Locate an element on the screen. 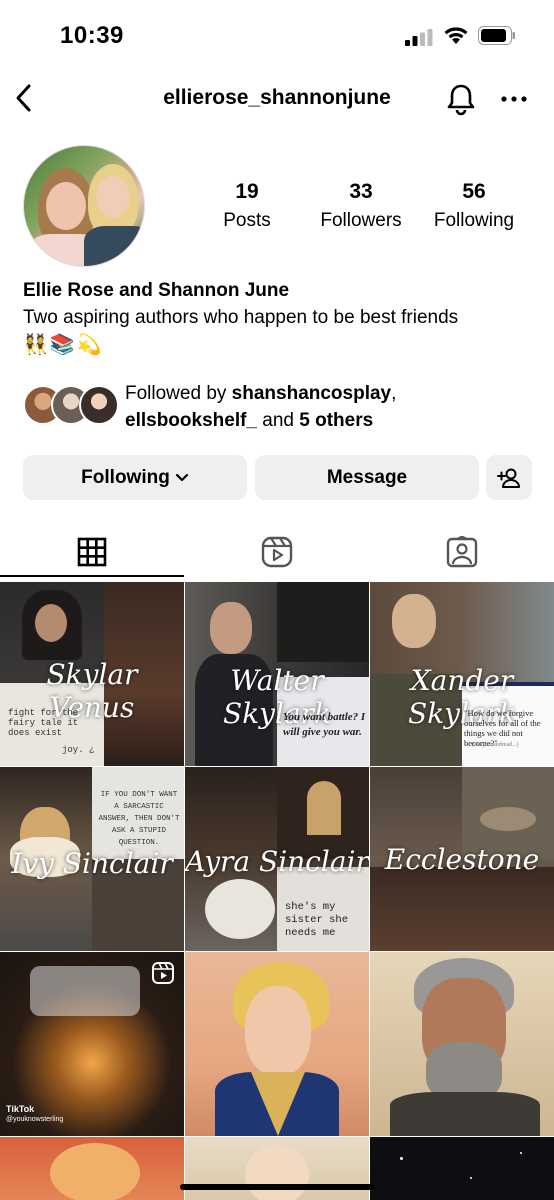 The height and width of the screenshot is (1200, 554). add-user-icon is located at coordinates (508, 478).